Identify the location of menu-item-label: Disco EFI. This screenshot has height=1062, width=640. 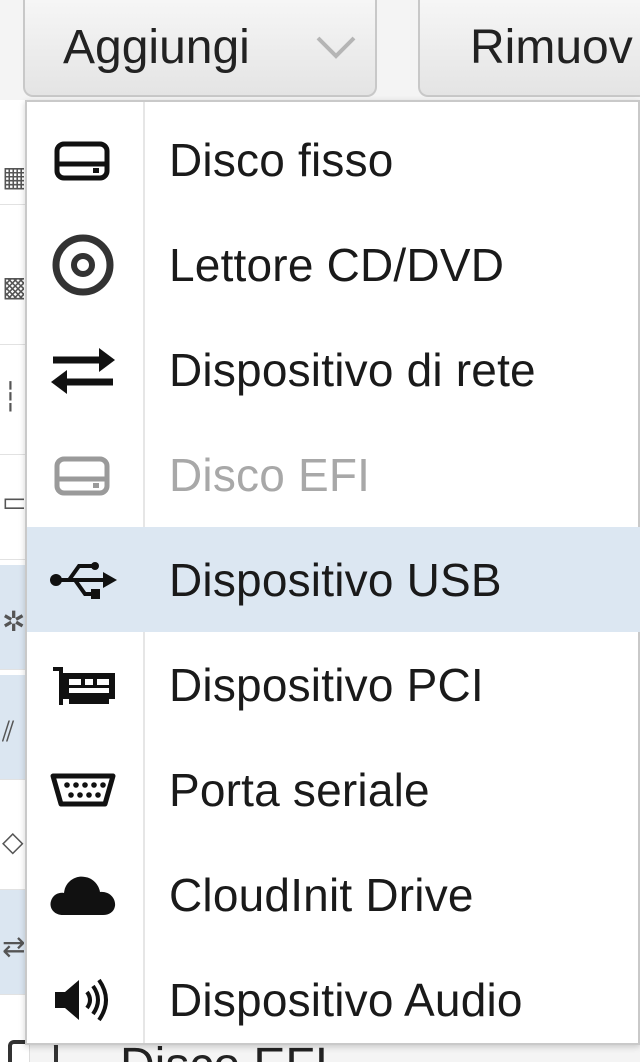
(270, 474).